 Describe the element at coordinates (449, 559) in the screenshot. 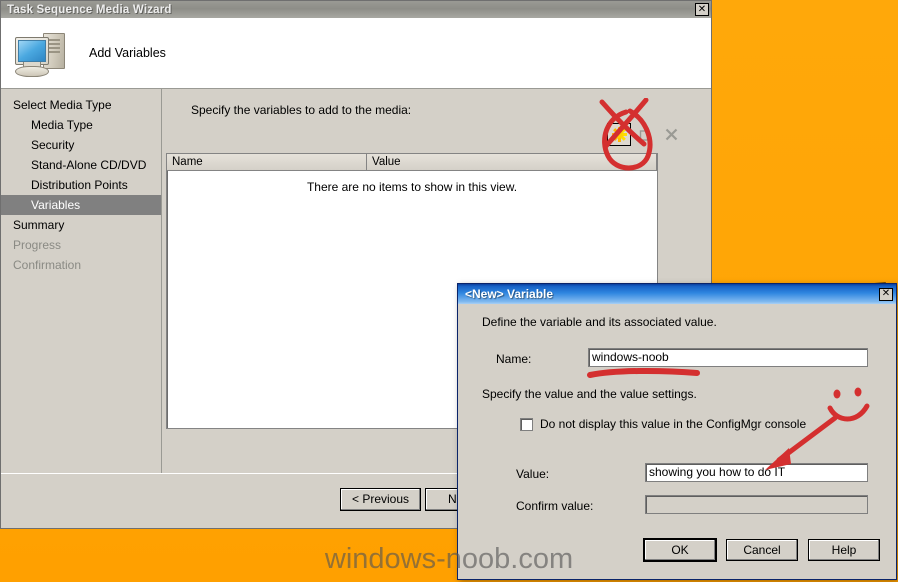

I see `site-watermark: windows-noob.com` at that location.